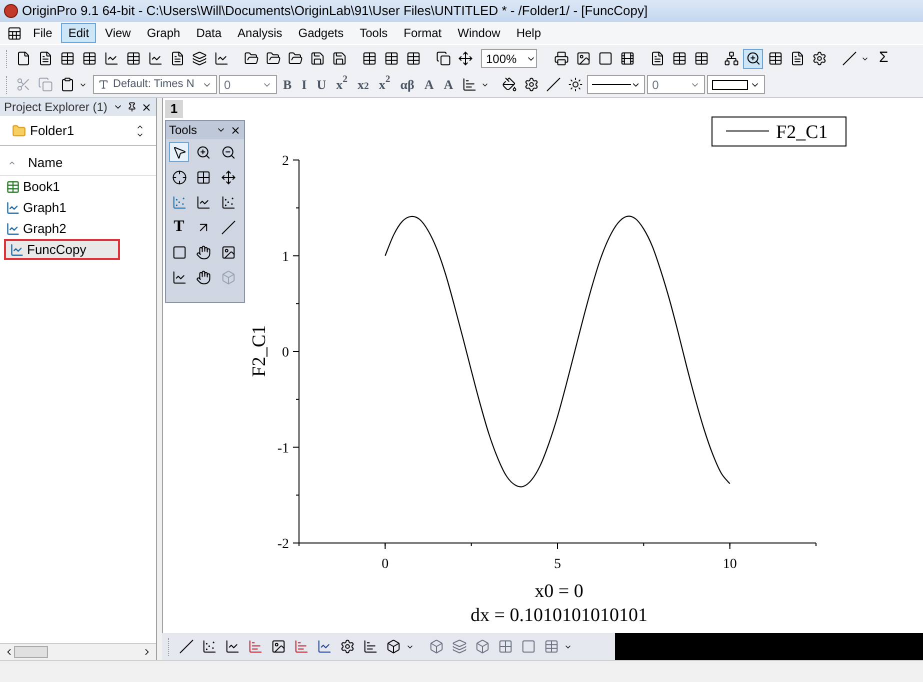 Image resolution: width=923 pixels, height=682 pixels. Describe the element at coordinates (407, 84) in the screenshot. I see `format-button: αβ` at that location.